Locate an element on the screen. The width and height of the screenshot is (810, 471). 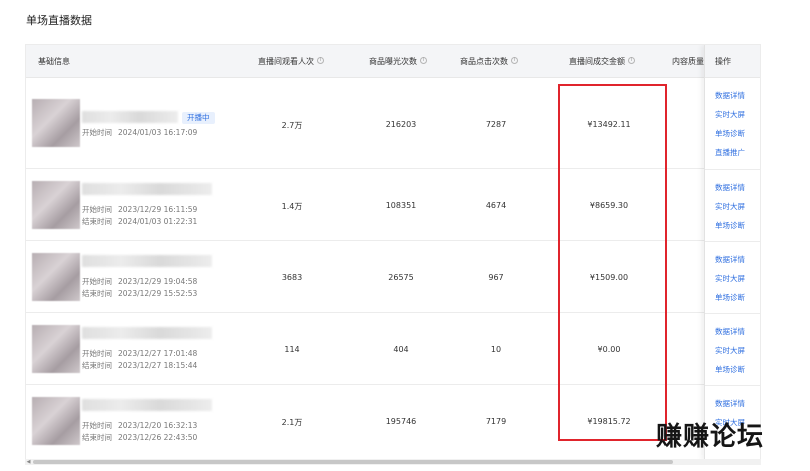
header-operations: 操作 is located at coordinates (732, 61).